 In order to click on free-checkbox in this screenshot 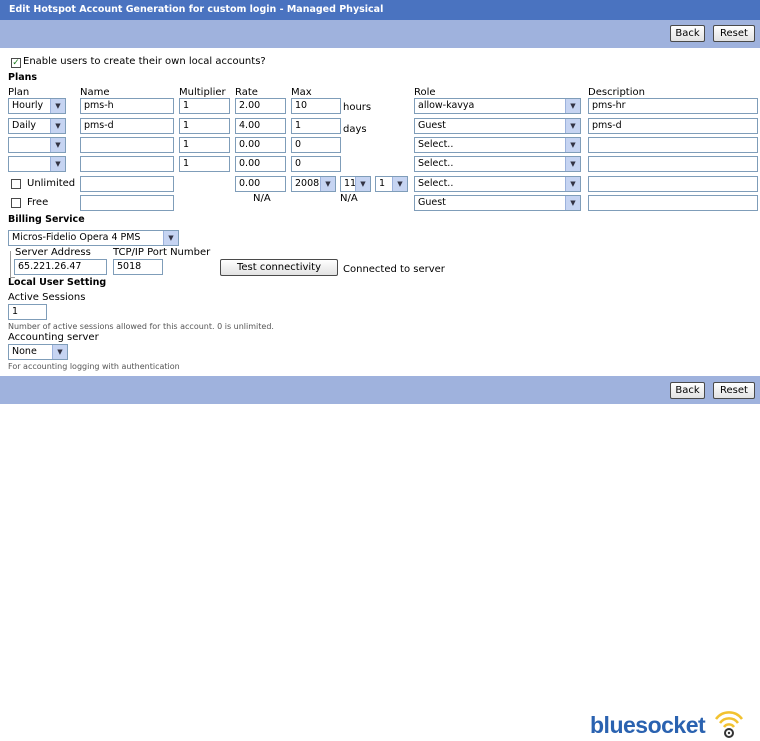, I will do `click(16, 203)`.